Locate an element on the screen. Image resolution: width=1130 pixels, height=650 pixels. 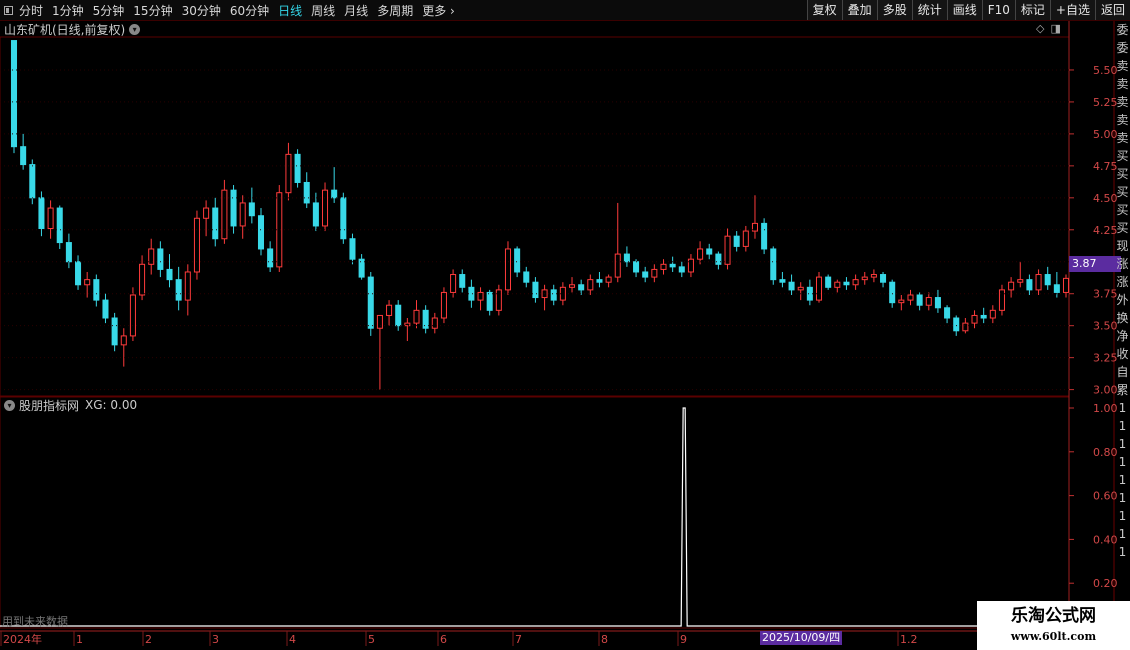
time-label: 6 is located at coordinates (443, 639).